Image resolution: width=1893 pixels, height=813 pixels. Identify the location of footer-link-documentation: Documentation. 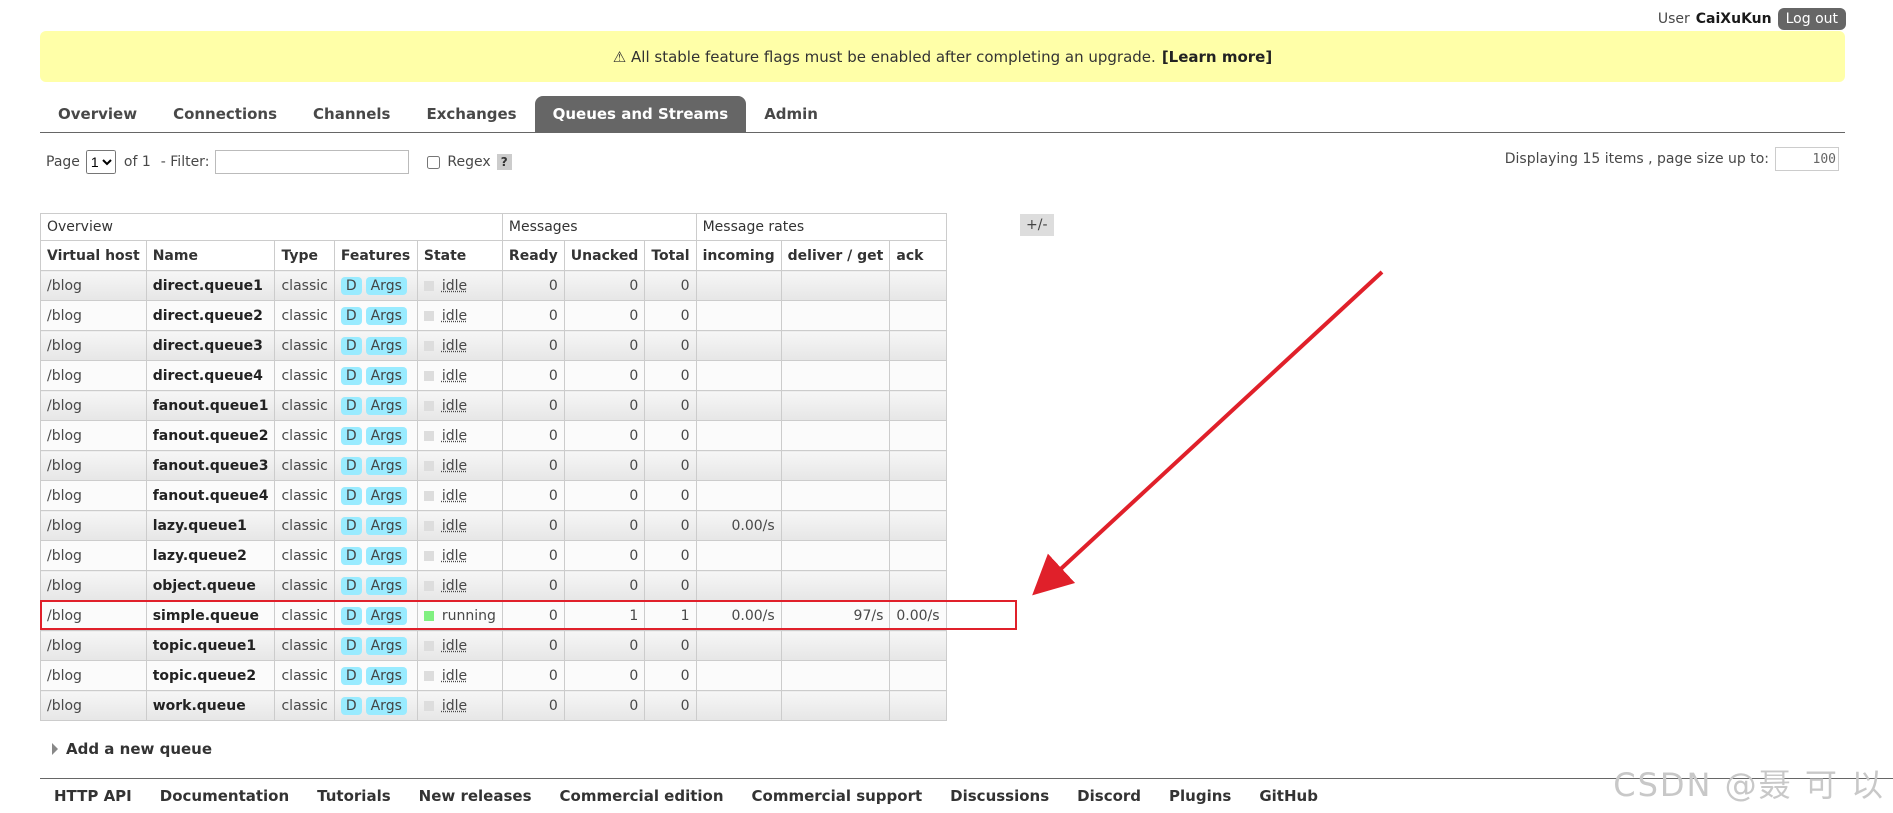
(224, 796).